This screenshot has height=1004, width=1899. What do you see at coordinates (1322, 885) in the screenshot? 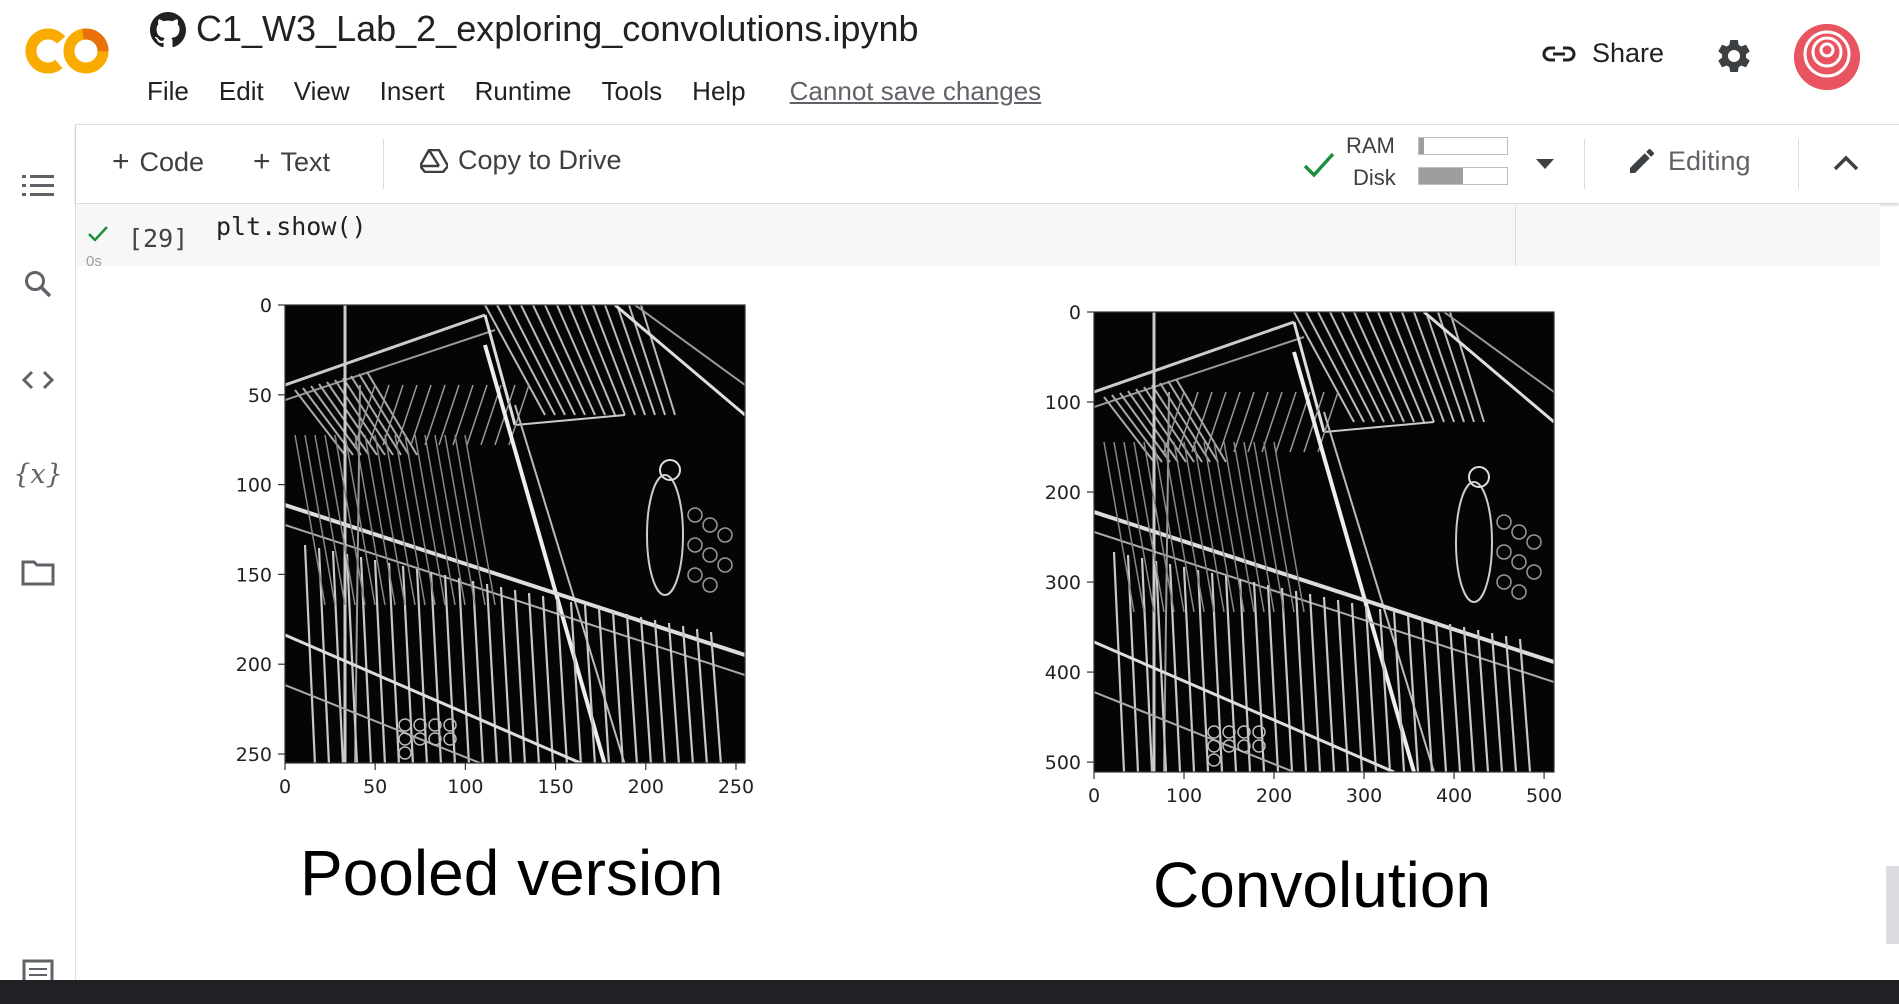
I see `convolution-caption: Convolution` at bounding box center [1322, 885].